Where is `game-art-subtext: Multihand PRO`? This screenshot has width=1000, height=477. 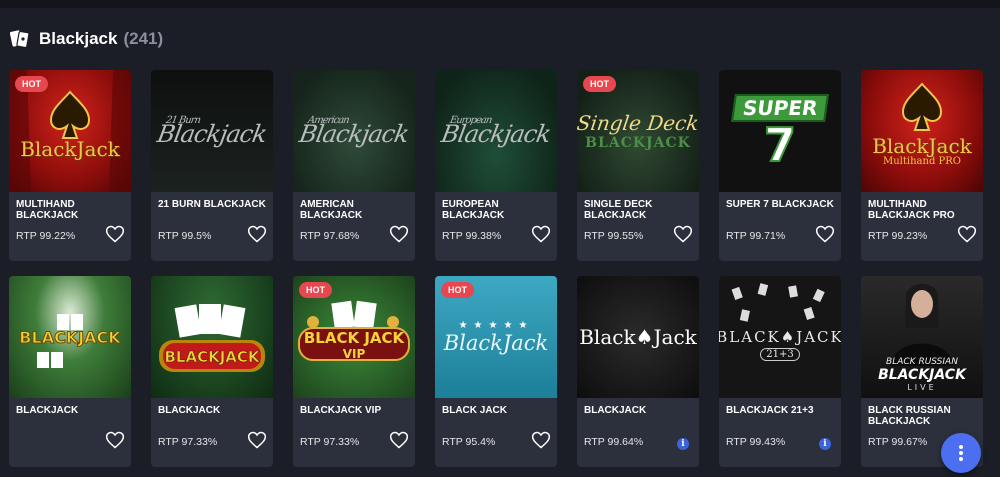 game-art-subtext: Multihand PRO is located at coordinates (922, 161).